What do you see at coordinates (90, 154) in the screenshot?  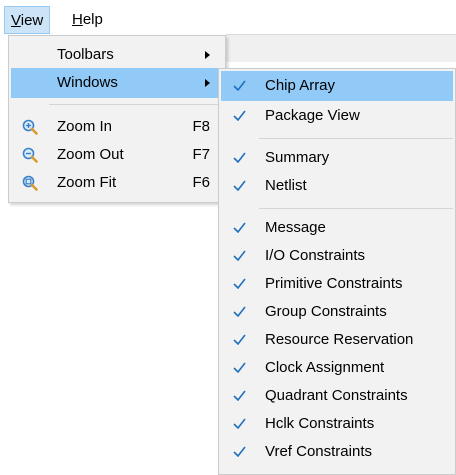 I see `menu-item-zoom-out-label: Zoom Out` at bounding box center [90, 154].